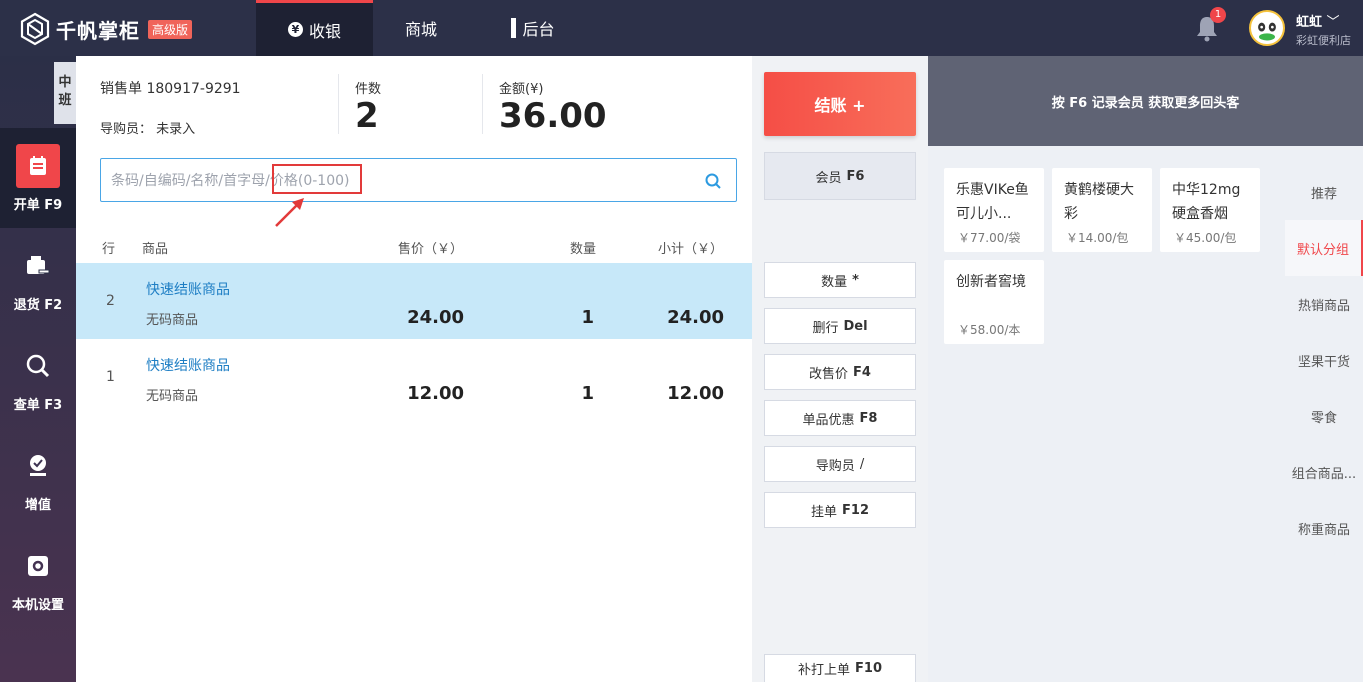 The width and height of the screenshot is (1363, 682). What do you see at coordinates (414, 377) in the screenshot?
I see `table-row: 1 快速结账商品 无码商品 12.00 1 12.00` at bounding box center [414, 377].